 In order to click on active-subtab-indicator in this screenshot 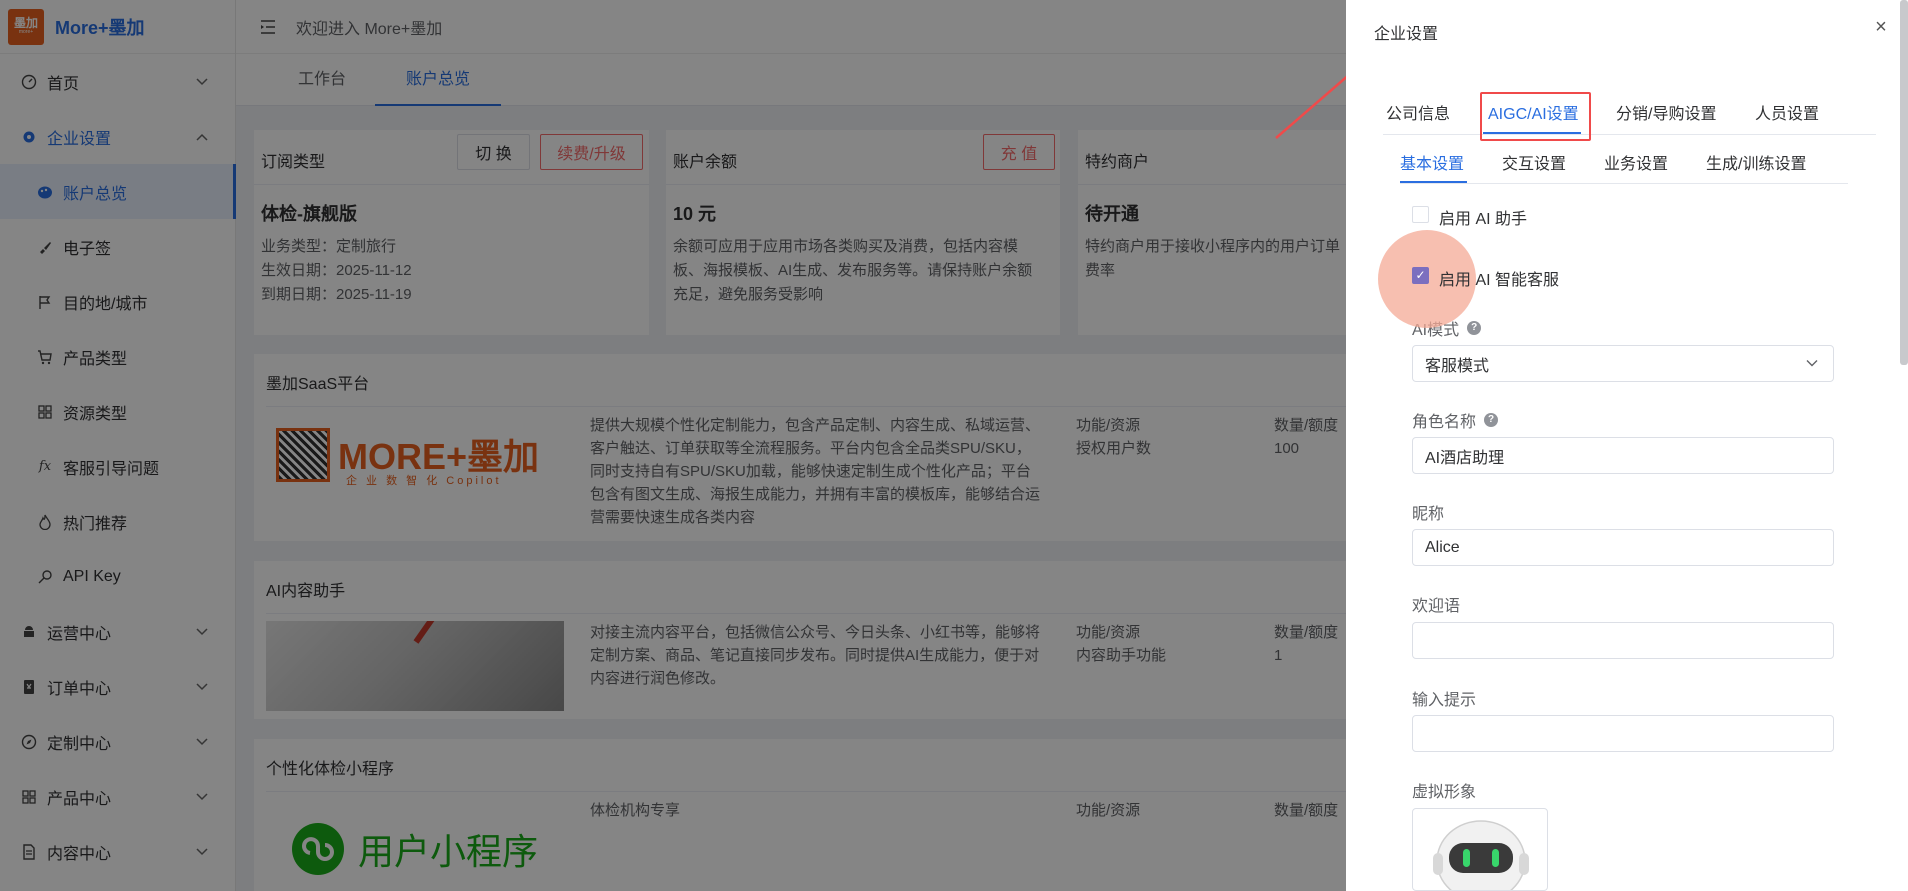, I will do `click(1433, 182)`.